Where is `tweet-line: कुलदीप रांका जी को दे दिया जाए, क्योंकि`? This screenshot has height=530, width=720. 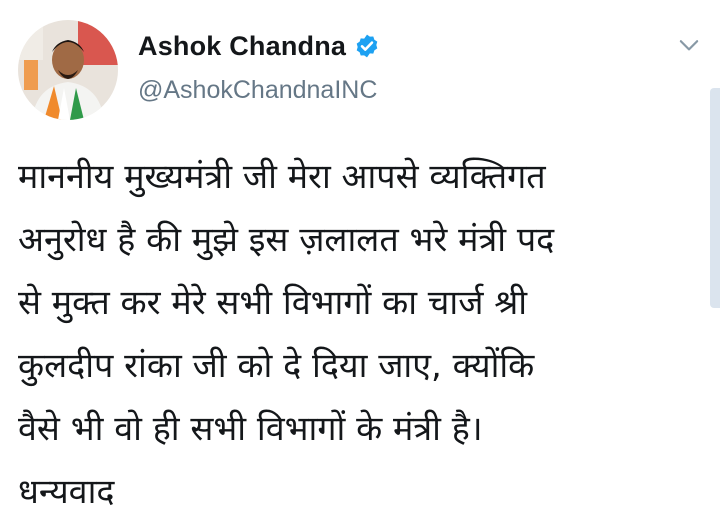
tweet-line: कुलदीप रांका जी को दे दिया जाए, क्योंकि is located at coordinates (276, 366).